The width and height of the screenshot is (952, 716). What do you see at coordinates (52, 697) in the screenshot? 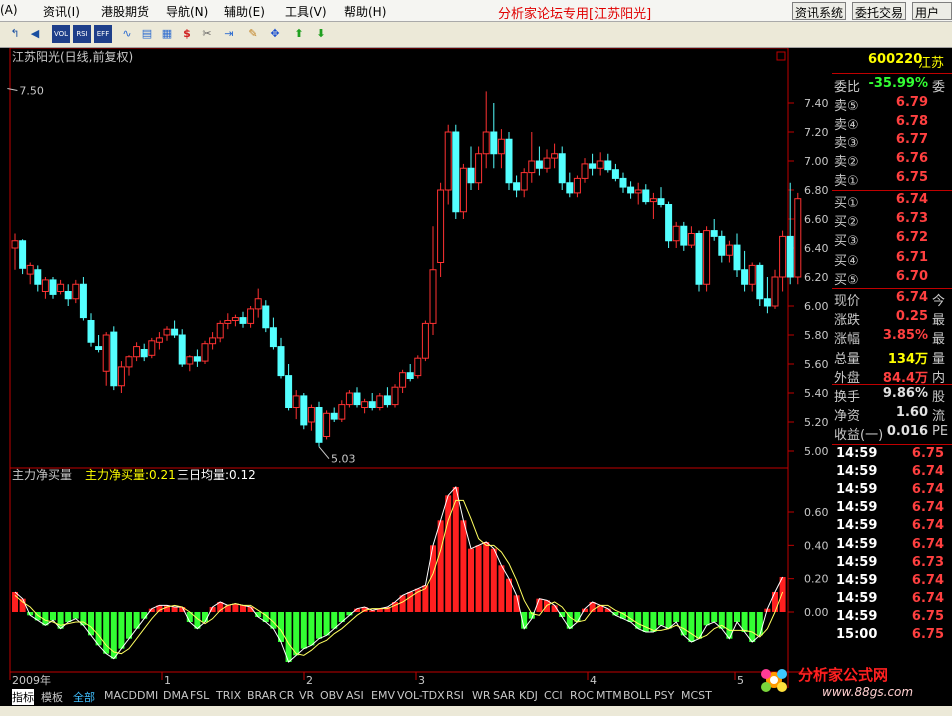
I see `tab-模板: 模板` at bounding box center [52, 697].